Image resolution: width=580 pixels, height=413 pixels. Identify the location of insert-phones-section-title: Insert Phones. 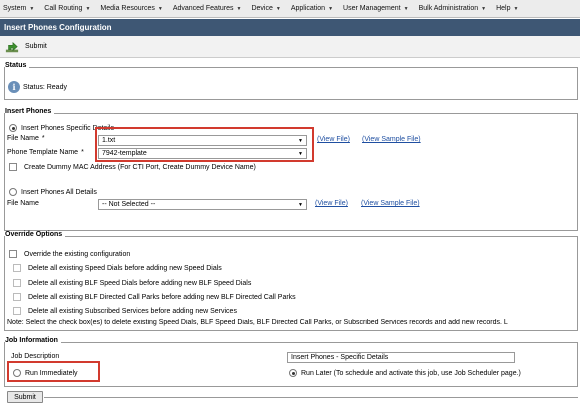
(30, 111).